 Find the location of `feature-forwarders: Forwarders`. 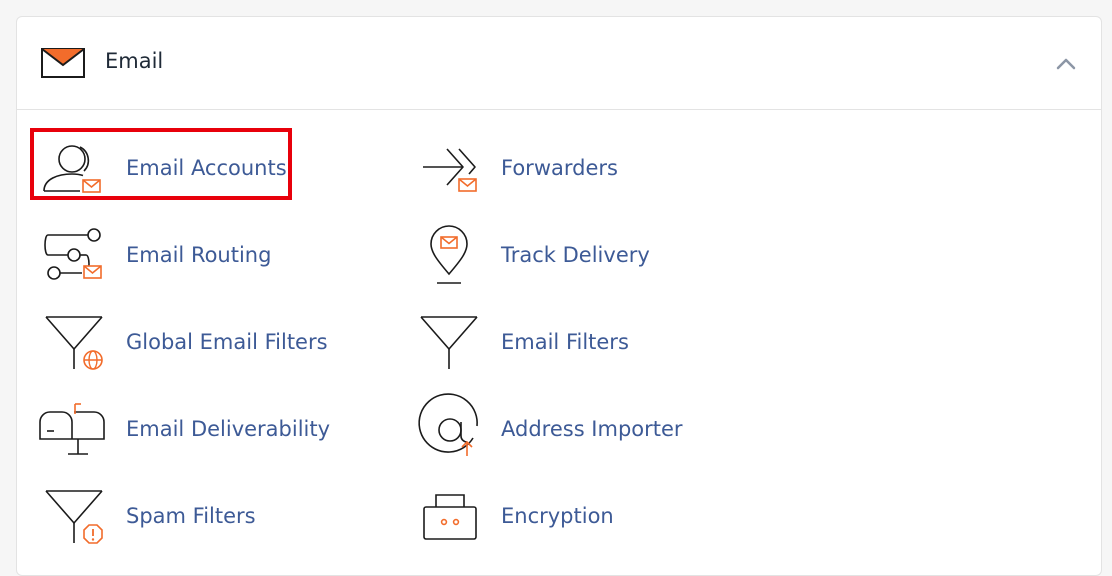

feature-forwarders: Forwarders is located at coordinates (527, 168).